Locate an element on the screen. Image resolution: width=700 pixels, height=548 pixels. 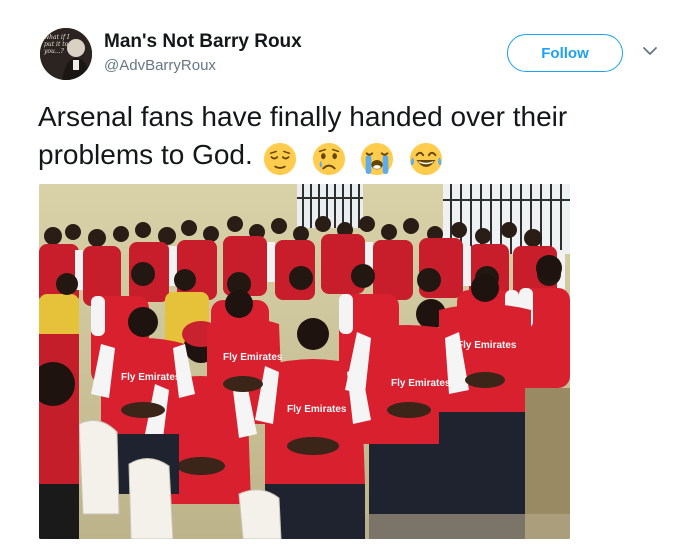
chevron-down-icon is located at coordinates (650, 51).